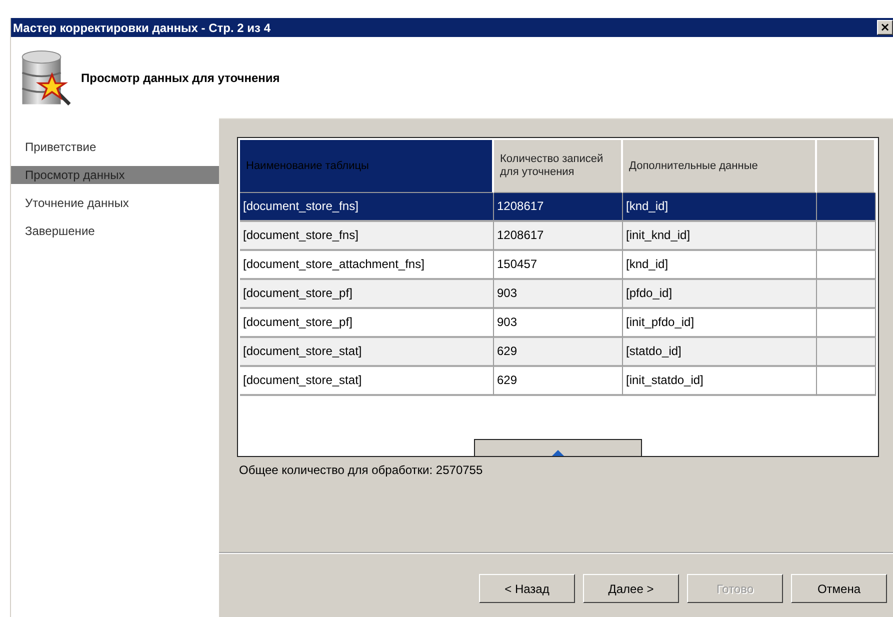  What do you see at coordinates (720, 352) in the screenshot?
I see `table-cell: [statdo_id]` at bounding box center [720, 352].